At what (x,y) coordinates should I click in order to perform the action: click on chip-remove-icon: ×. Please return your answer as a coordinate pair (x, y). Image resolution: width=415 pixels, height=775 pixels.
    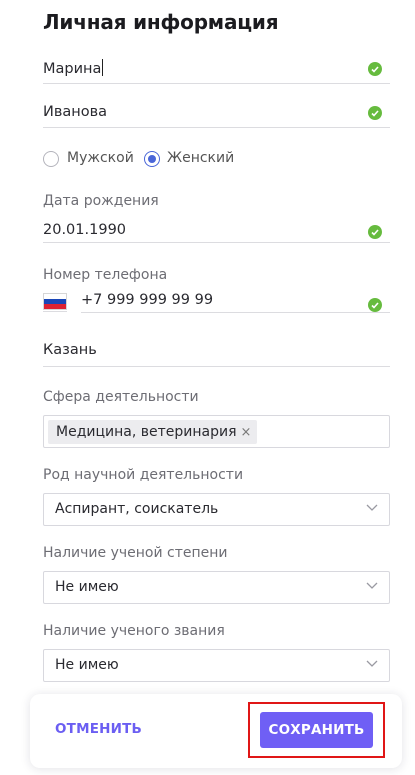
    Looking at the image, I should click on (246, 432).